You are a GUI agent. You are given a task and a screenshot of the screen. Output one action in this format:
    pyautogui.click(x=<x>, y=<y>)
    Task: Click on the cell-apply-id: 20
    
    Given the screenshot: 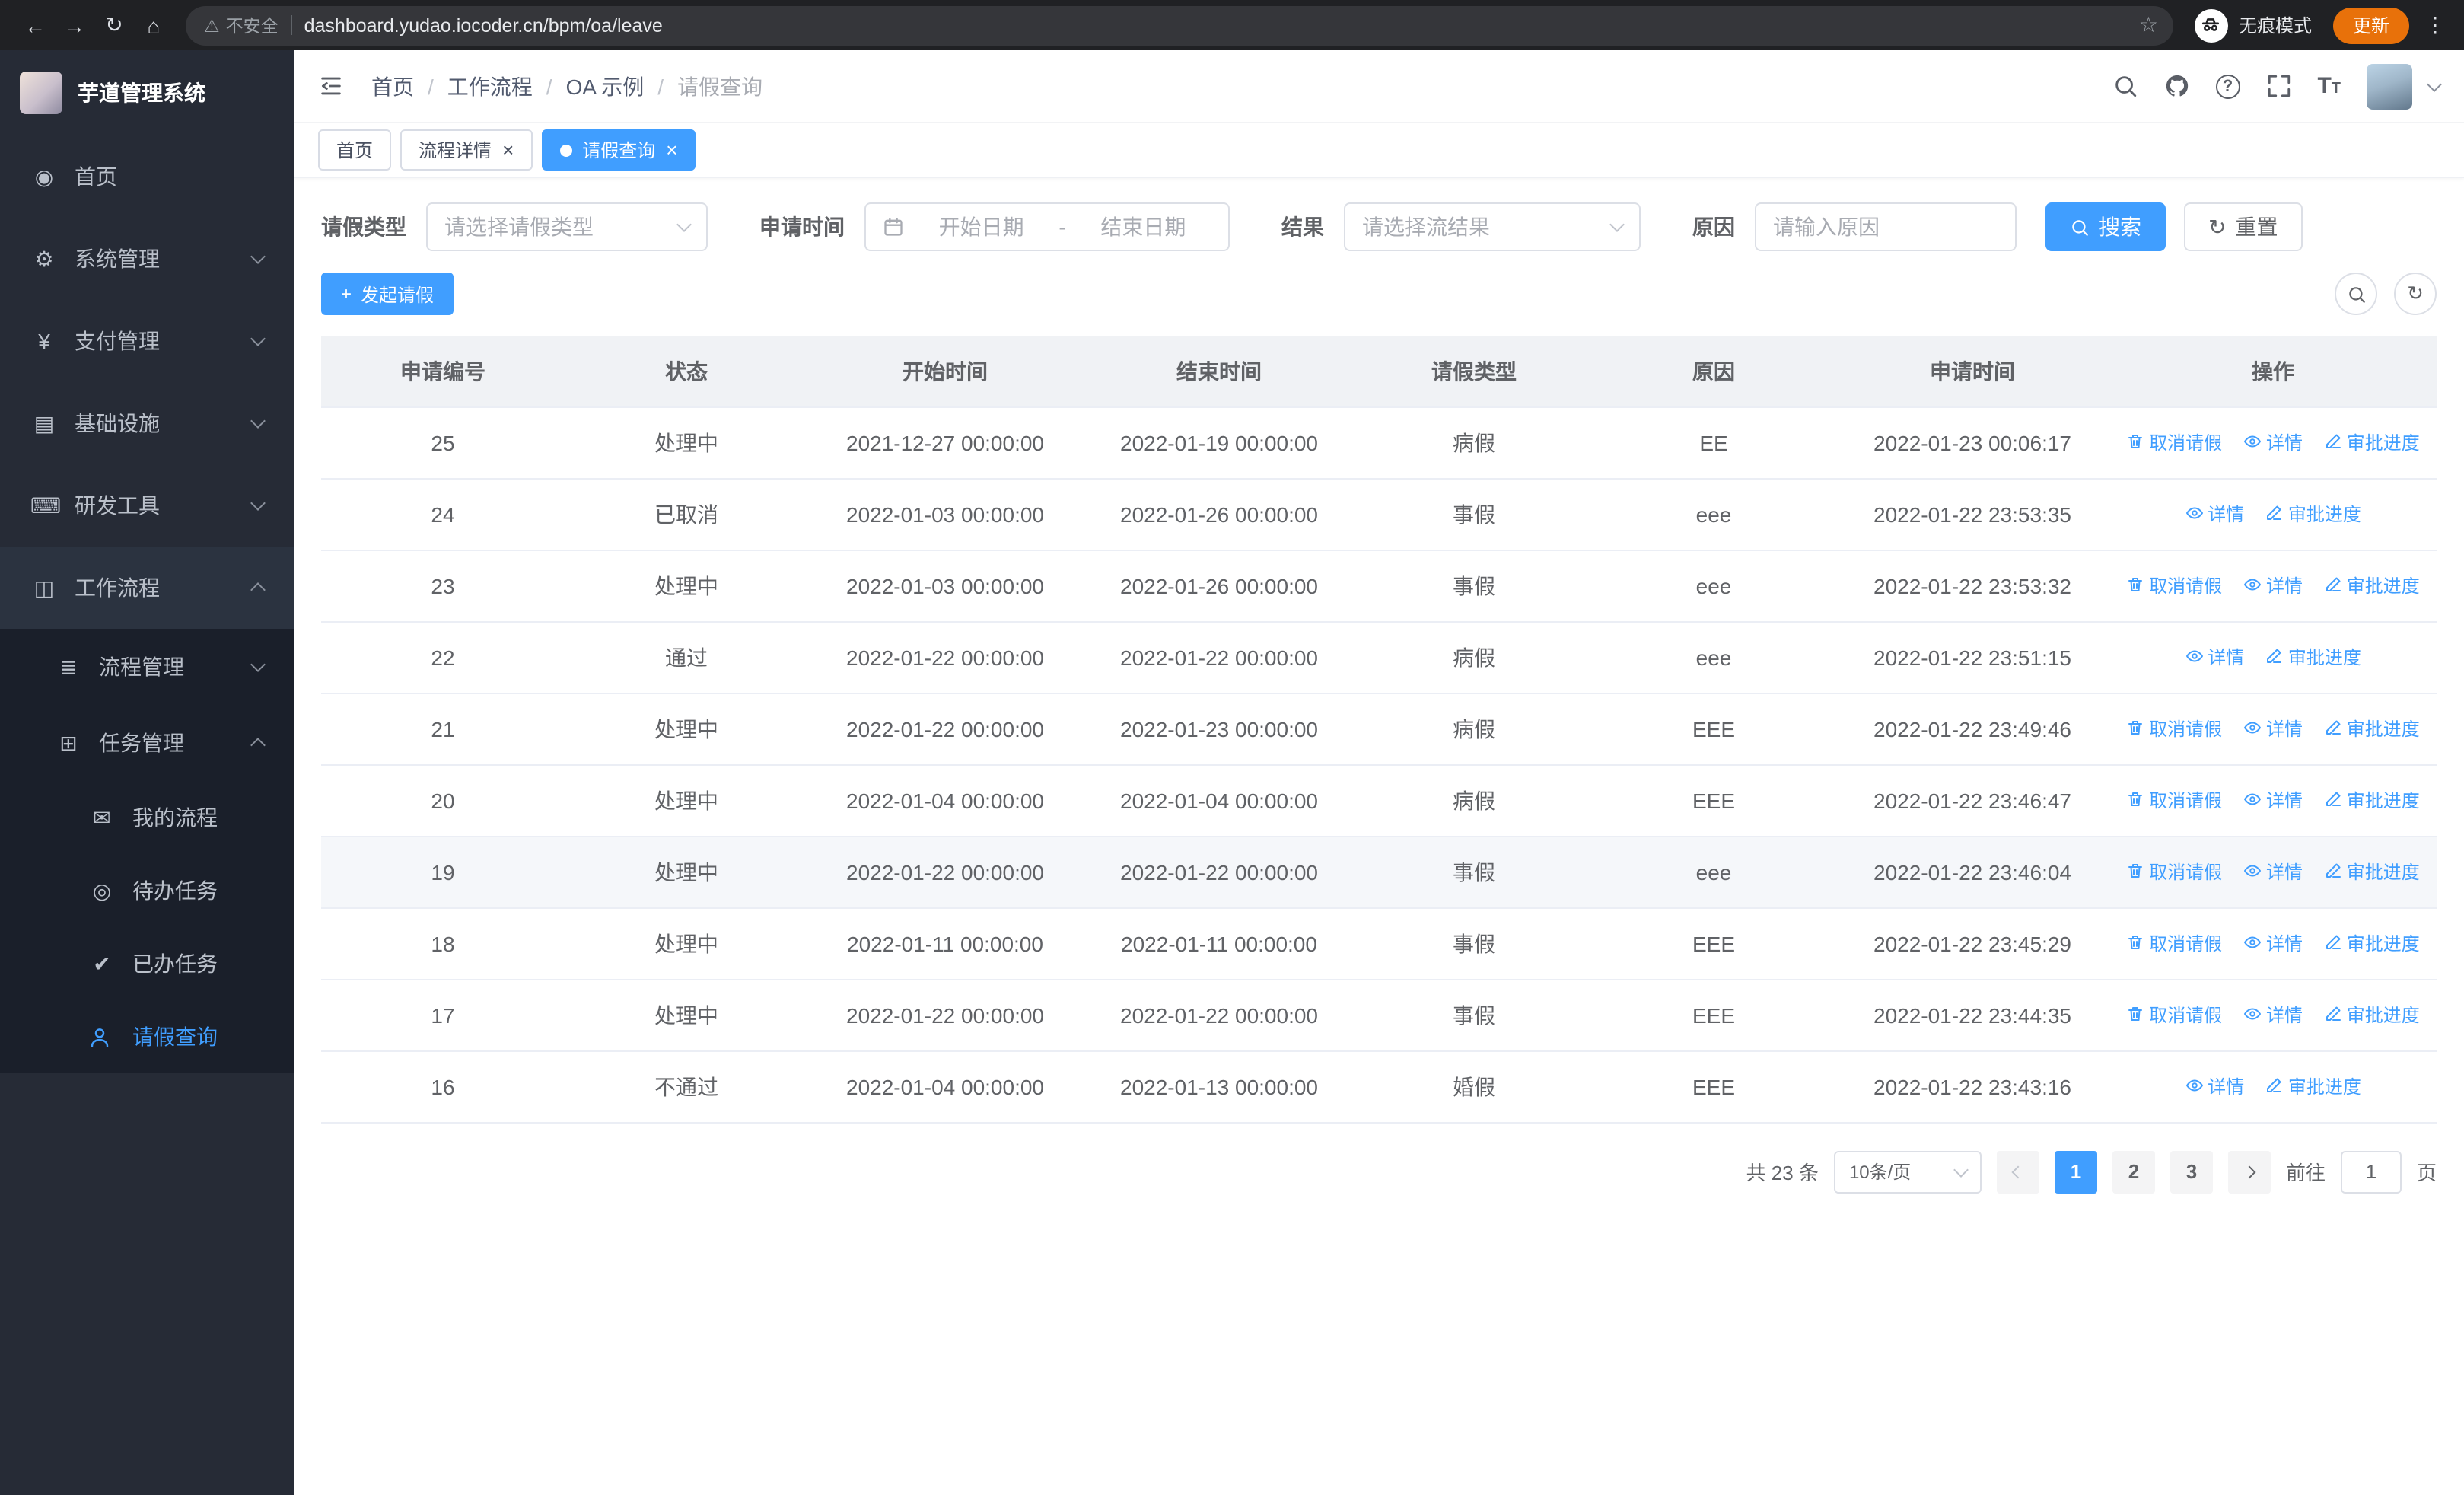 What is the action you would take?
    pyautogui.click(x=443, y=801)
    